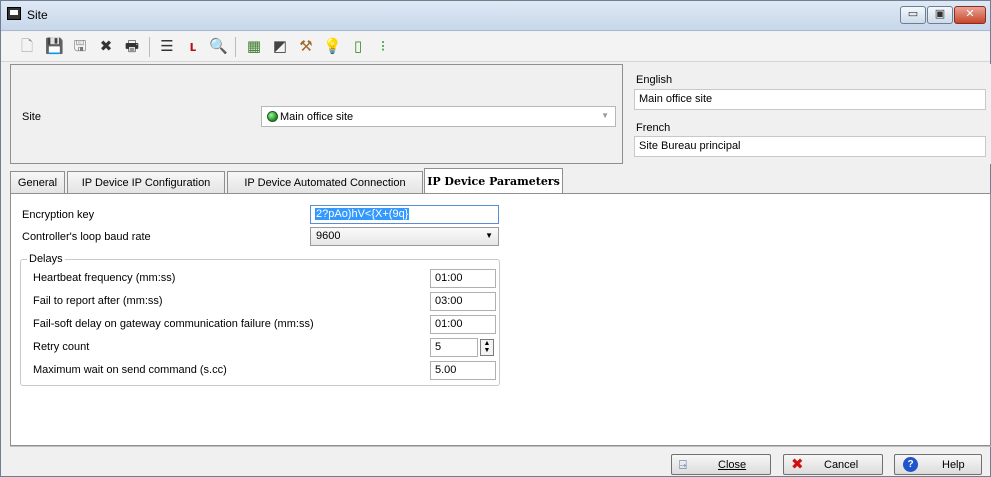 The height and width of the screenshot is (477, 991). What do you see at coordinates (654, 80) in the screenshot?
I see `english-label: English` at bounding box center [654, 80].